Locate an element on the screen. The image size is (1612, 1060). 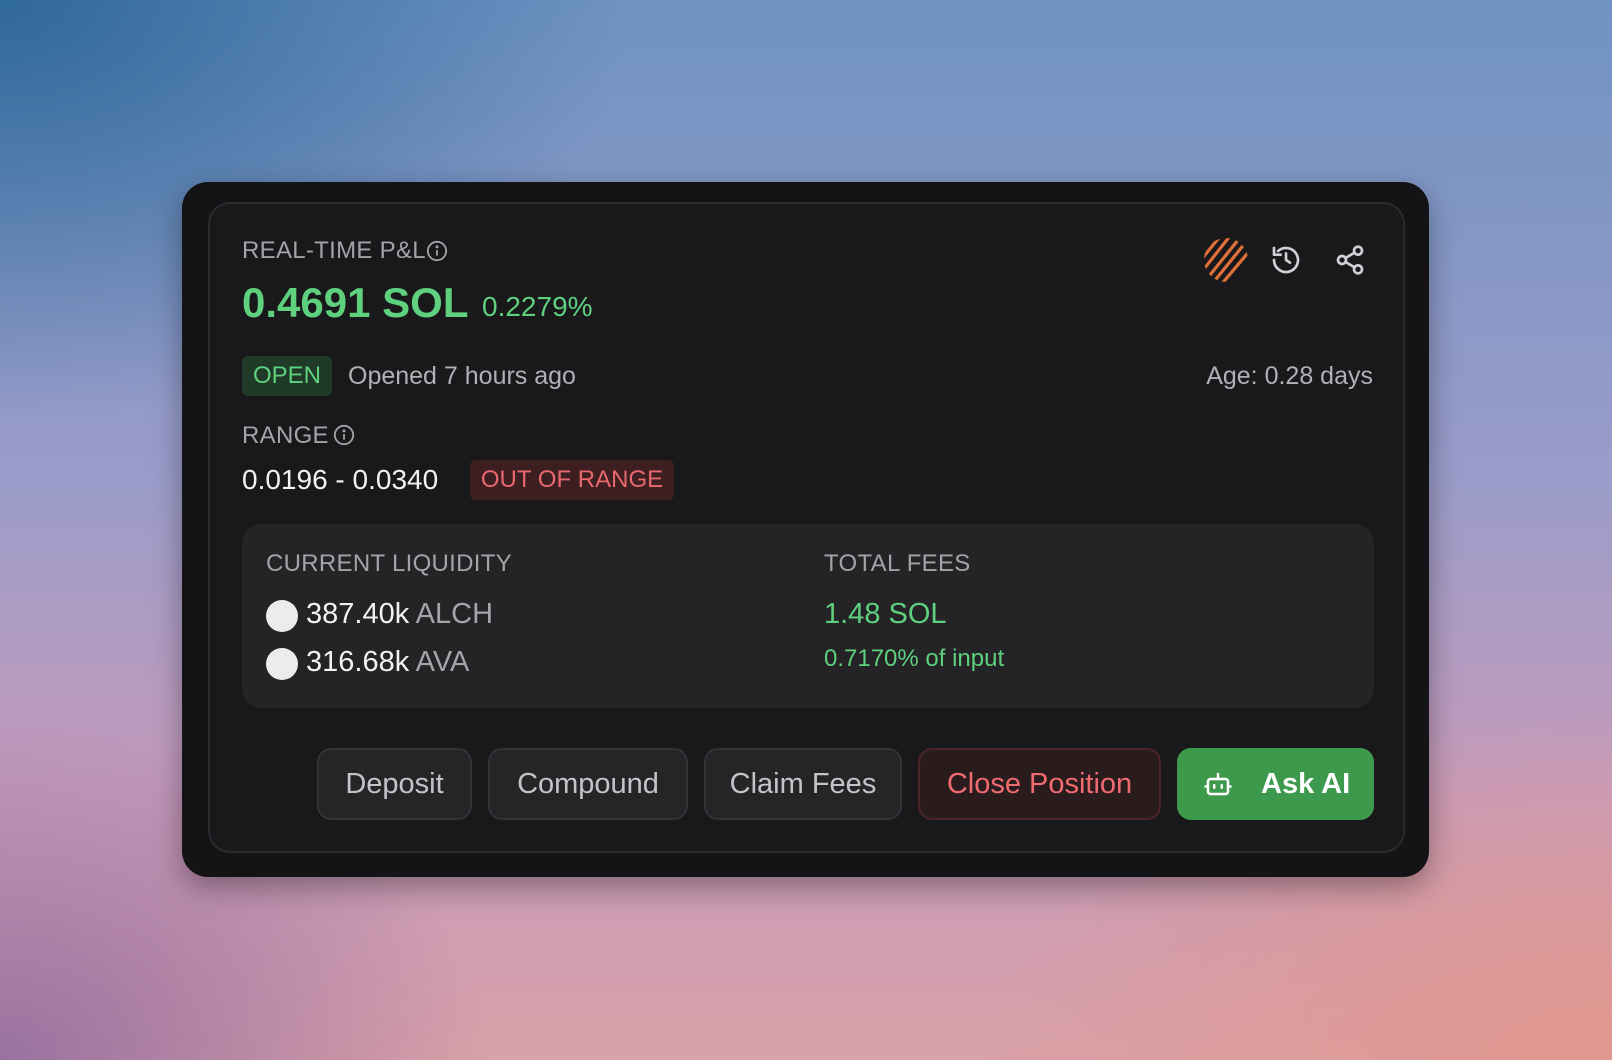
share-icon is located at coordinates (1350, 260).